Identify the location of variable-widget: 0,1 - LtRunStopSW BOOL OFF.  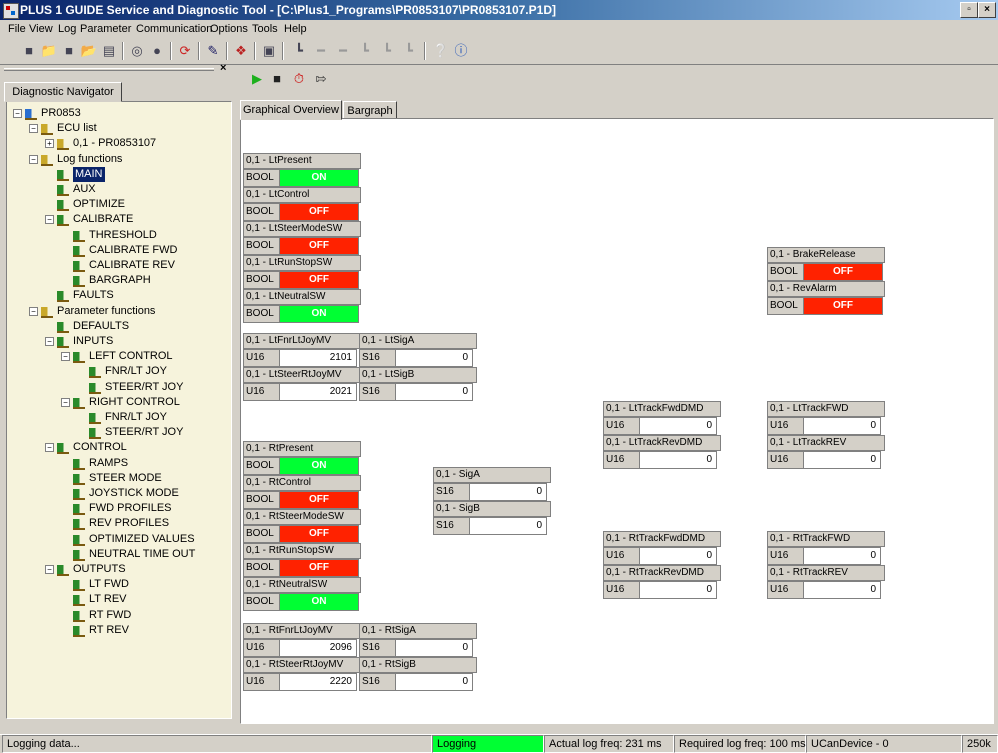
(302, 272).